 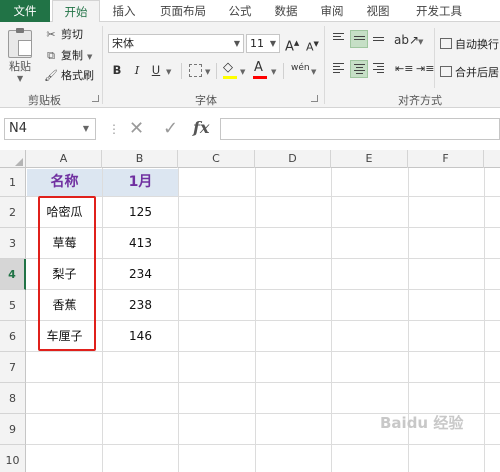 I want to click on cell-b3: 413, so click(x=140, y=243).